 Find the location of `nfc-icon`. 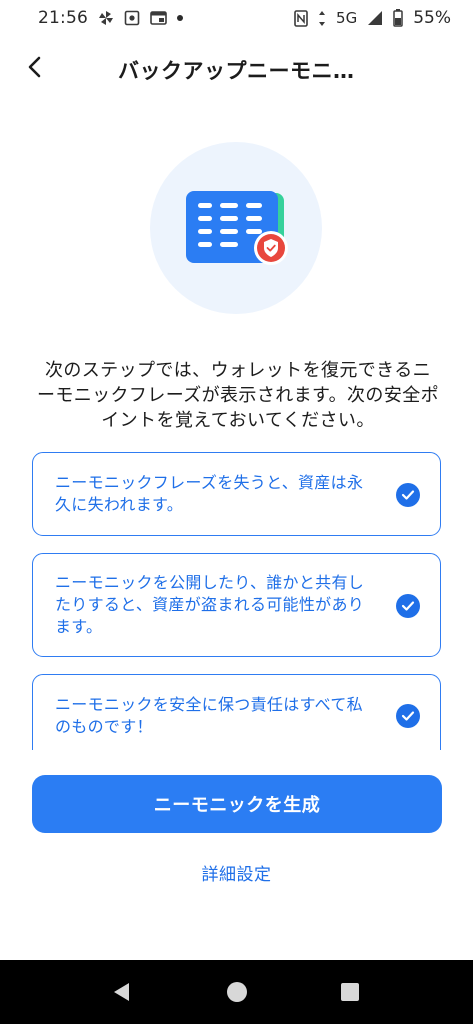

nfc-icon is located at coordinates (301, 18).